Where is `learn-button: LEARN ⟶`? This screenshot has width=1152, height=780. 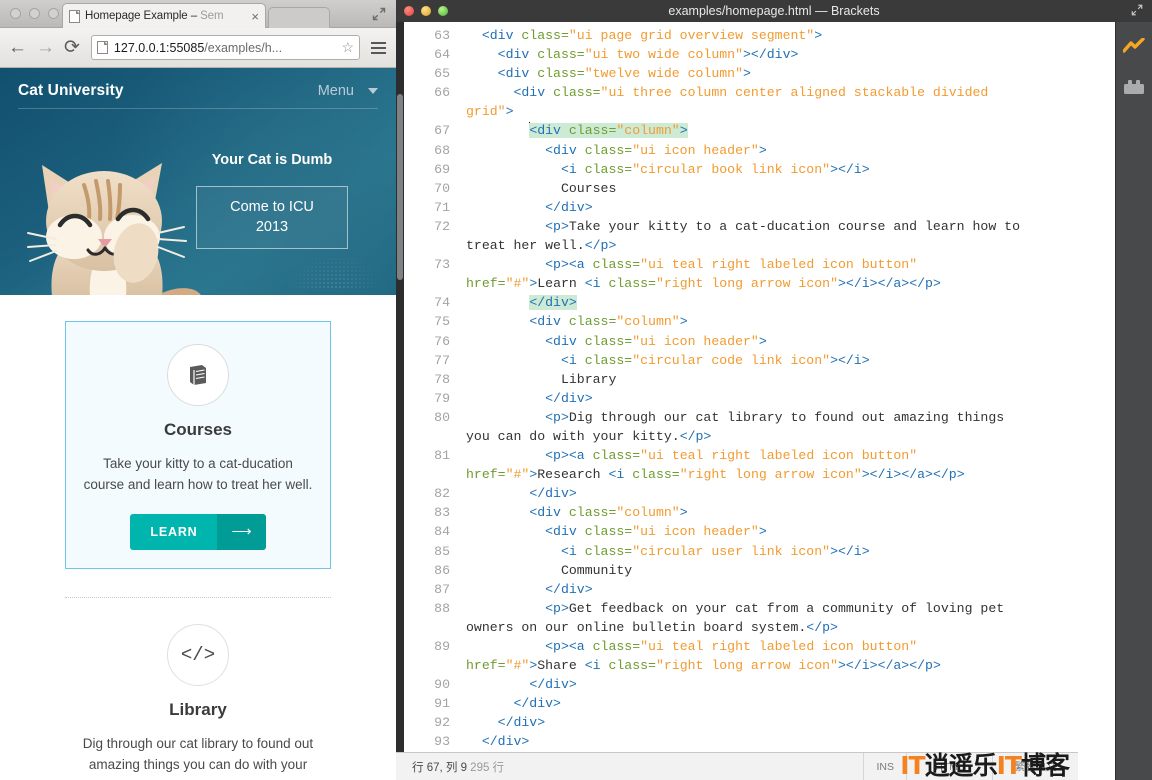 learn-button: LEARN ⟶ is located at coordinates (198, 531).